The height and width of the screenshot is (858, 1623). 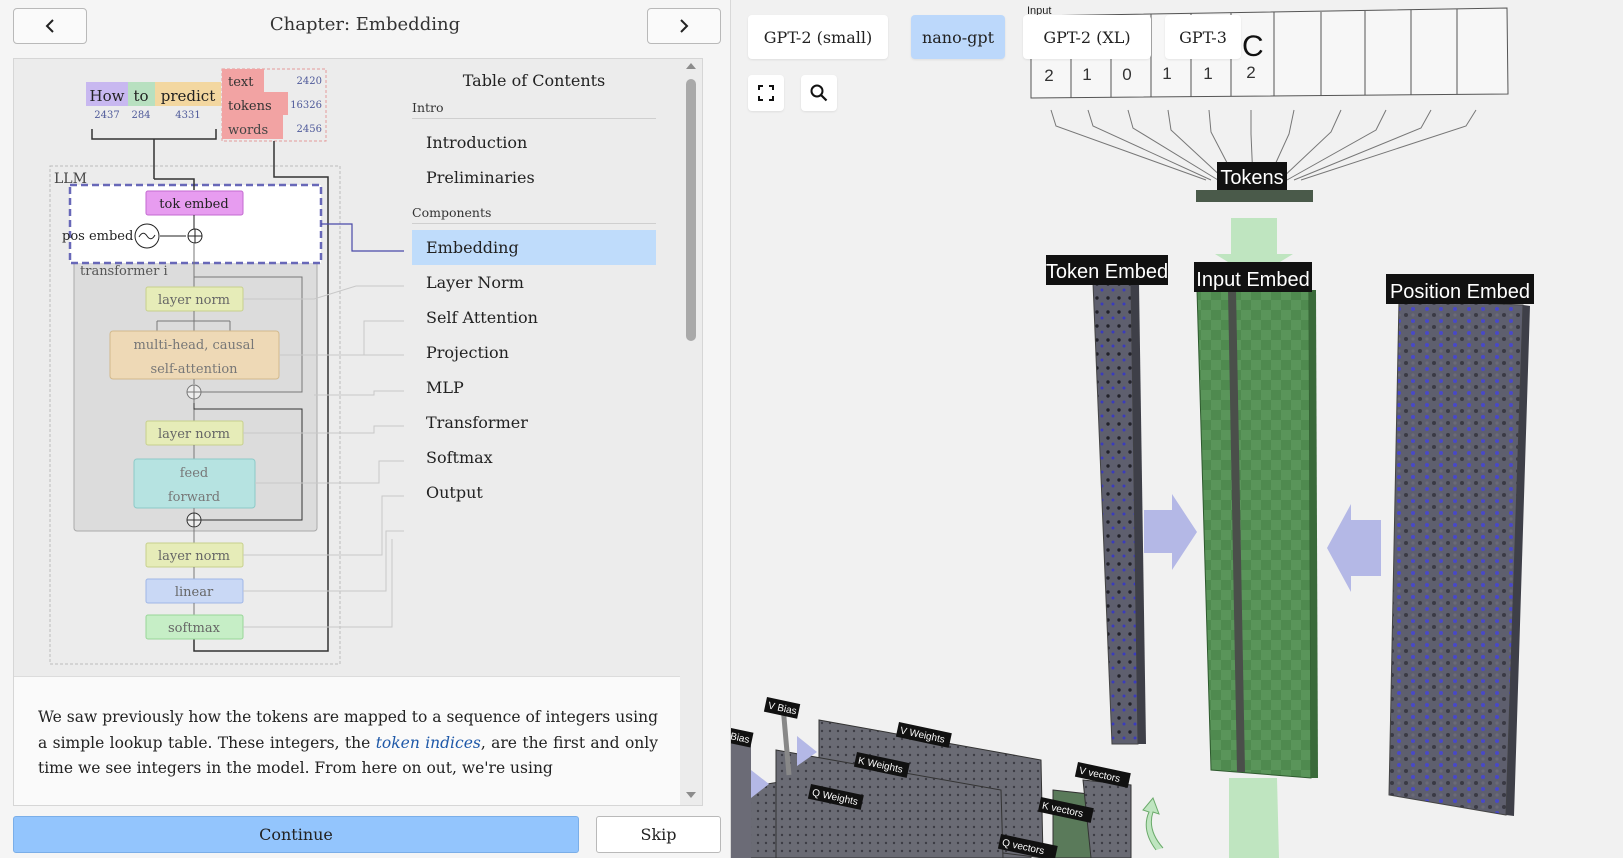 I want to click on toc-item-self-attention: Self Attention, so click(x=534, y=317).